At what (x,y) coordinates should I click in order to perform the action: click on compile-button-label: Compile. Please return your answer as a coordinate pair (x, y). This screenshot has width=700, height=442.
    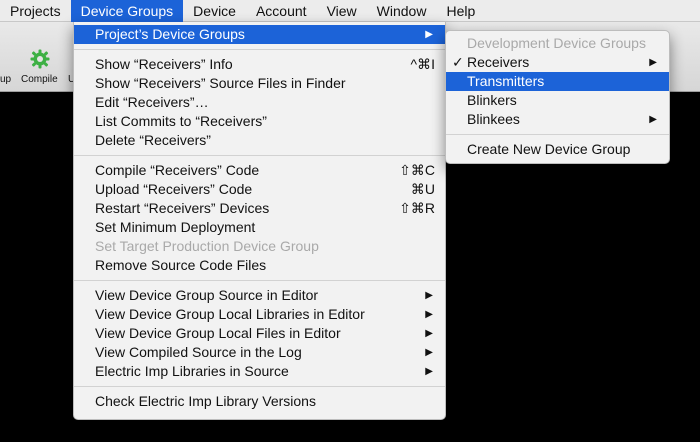
    Looking at the image, I should click on (39, 79).